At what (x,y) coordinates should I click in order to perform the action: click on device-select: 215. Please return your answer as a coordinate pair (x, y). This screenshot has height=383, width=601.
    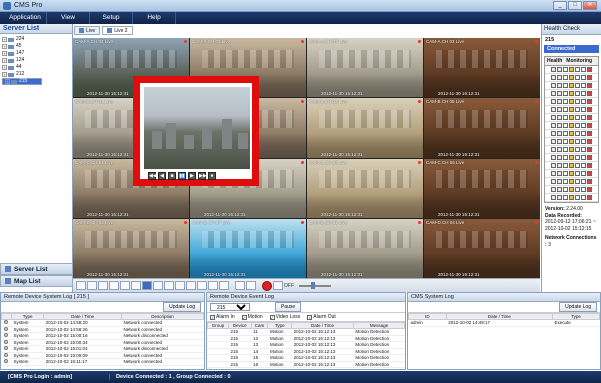
    Looking at the image, I should click on (230, 307).